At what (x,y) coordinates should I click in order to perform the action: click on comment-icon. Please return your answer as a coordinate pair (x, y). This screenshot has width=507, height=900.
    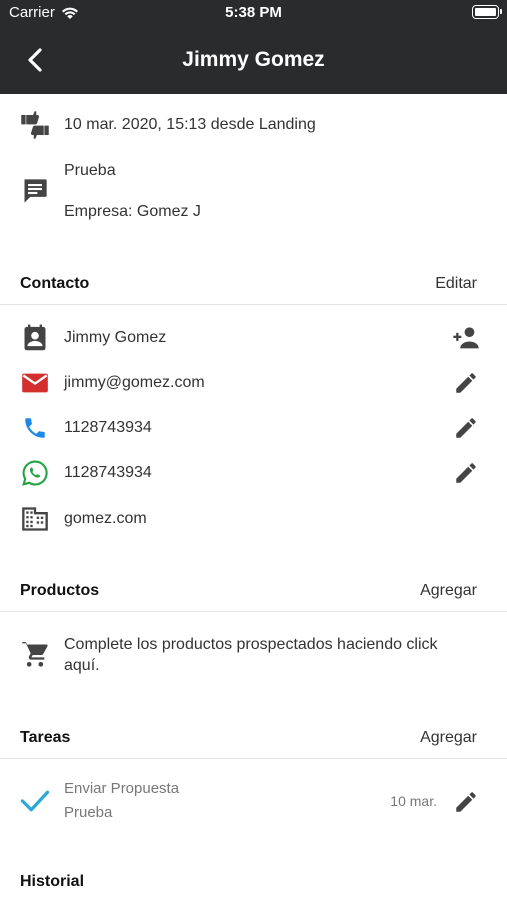
    Looking at the image, I should click on (35, 191).